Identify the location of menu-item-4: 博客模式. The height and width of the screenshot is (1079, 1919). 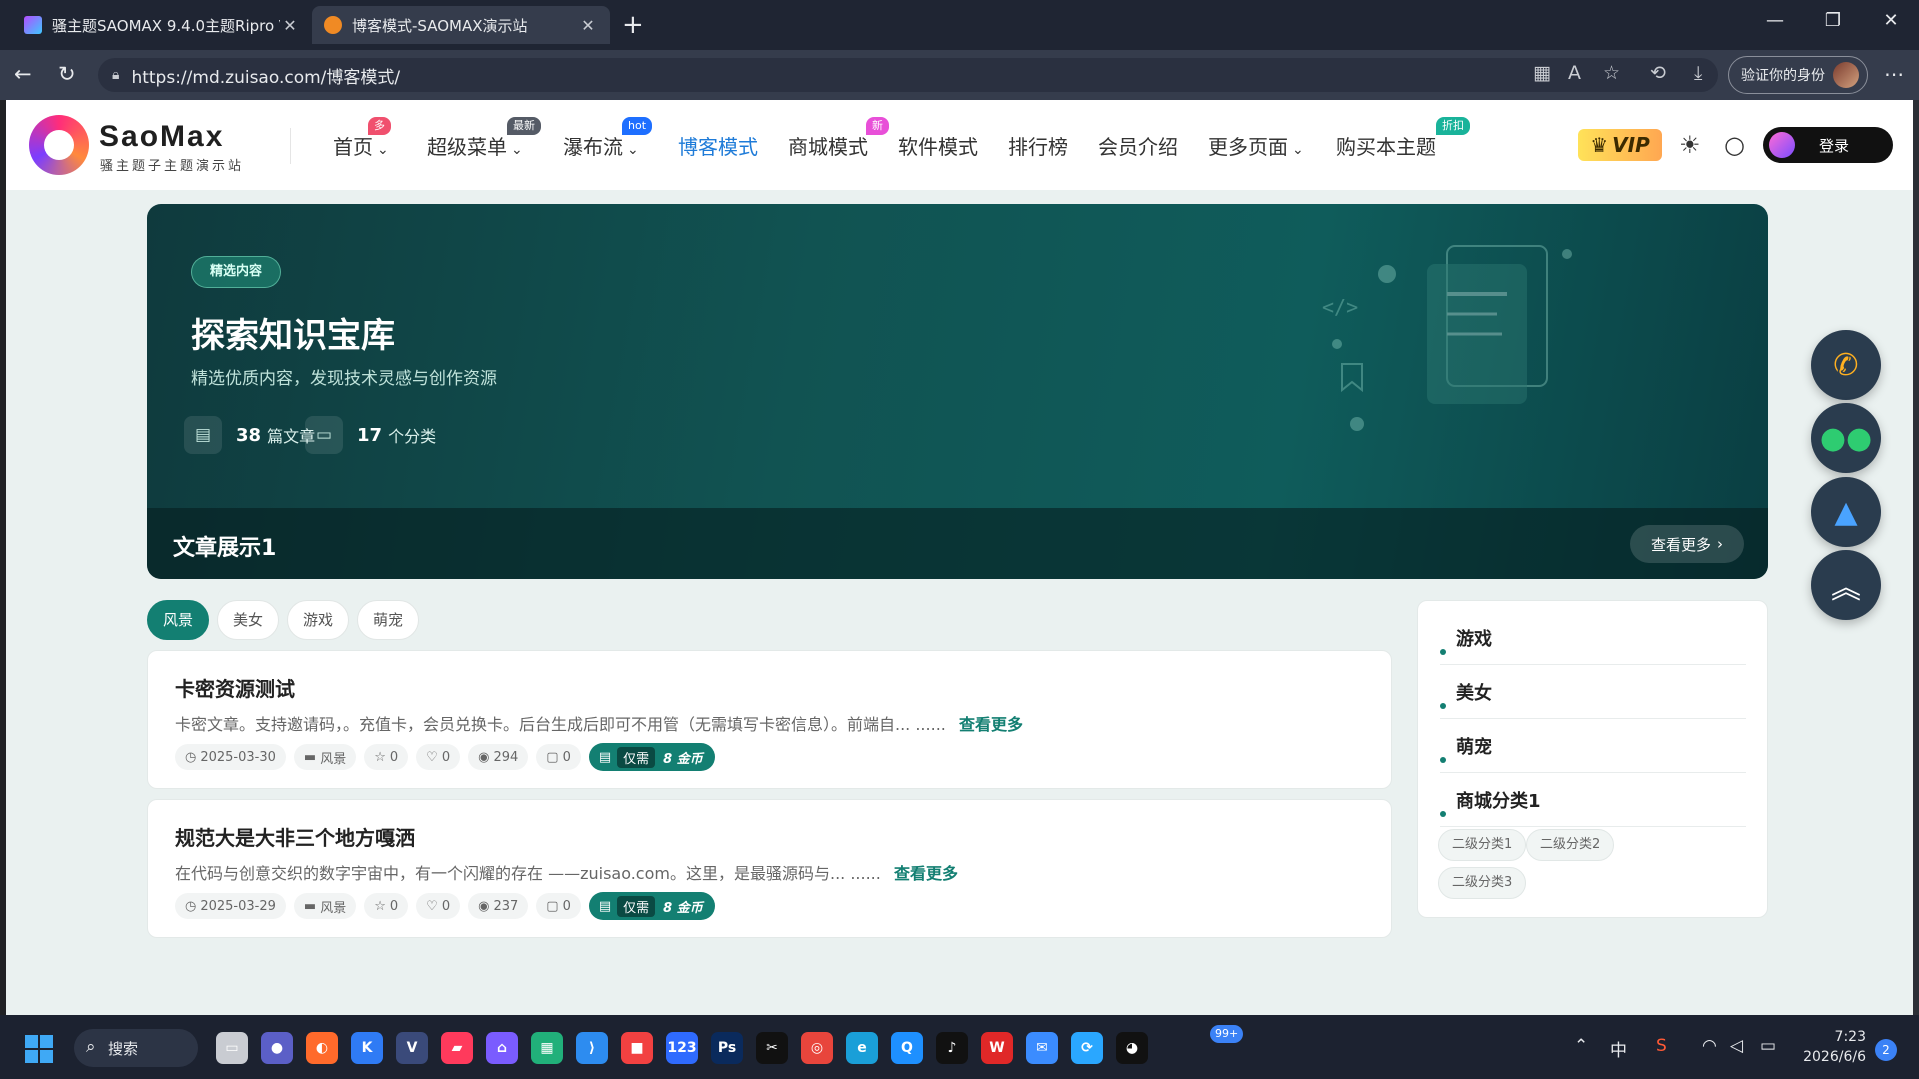
(718, 145).